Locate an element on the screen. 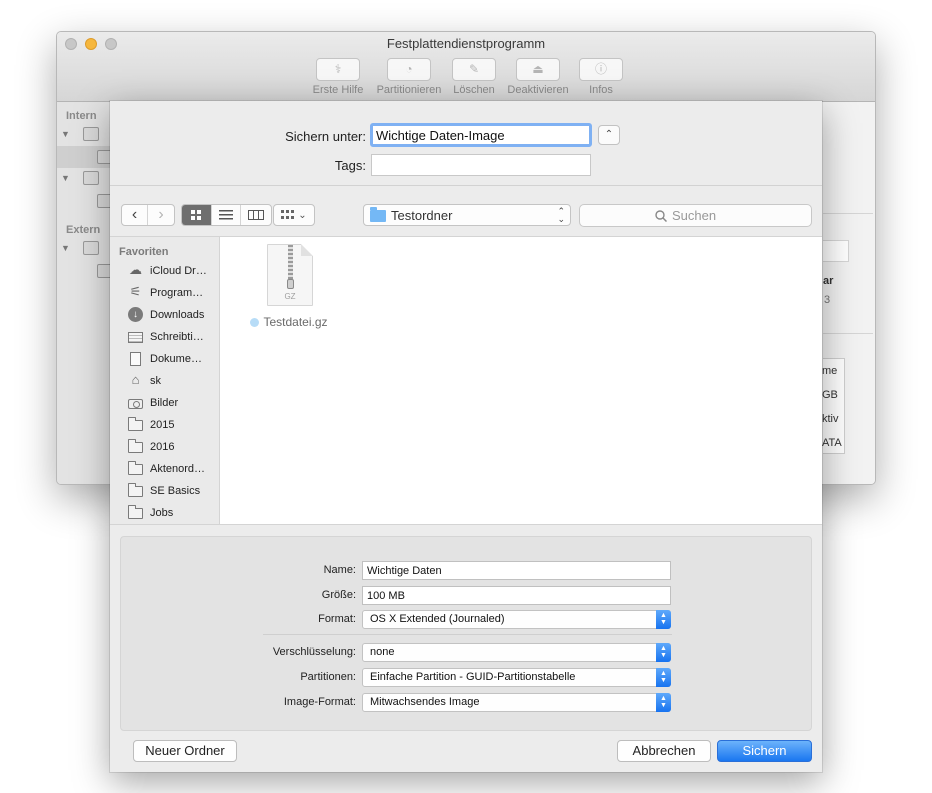 Image resolution: width=932 pixels, height=793 pixels. info-icon: ⓘ is located at coordinates (601, 69).